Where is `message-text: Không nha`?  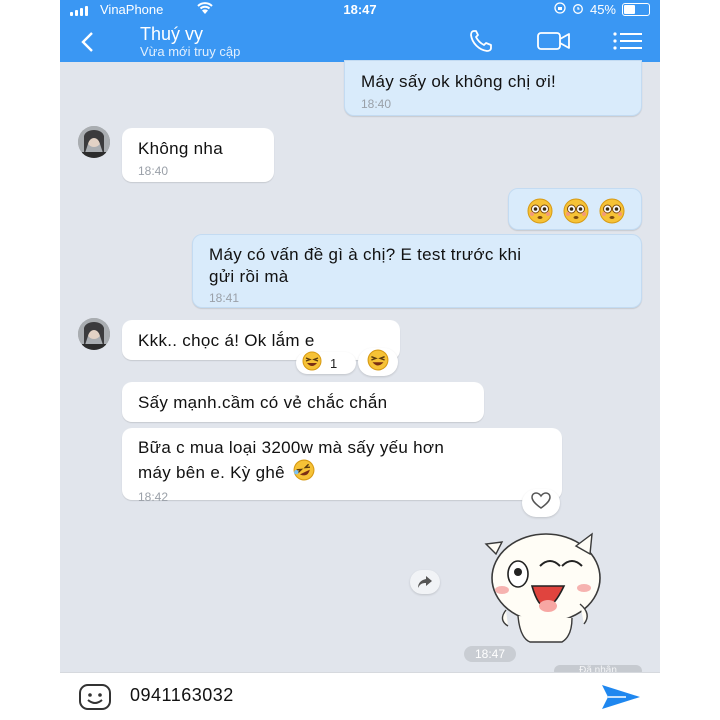 message-text: Không nha is located at coordinates (180, 148).